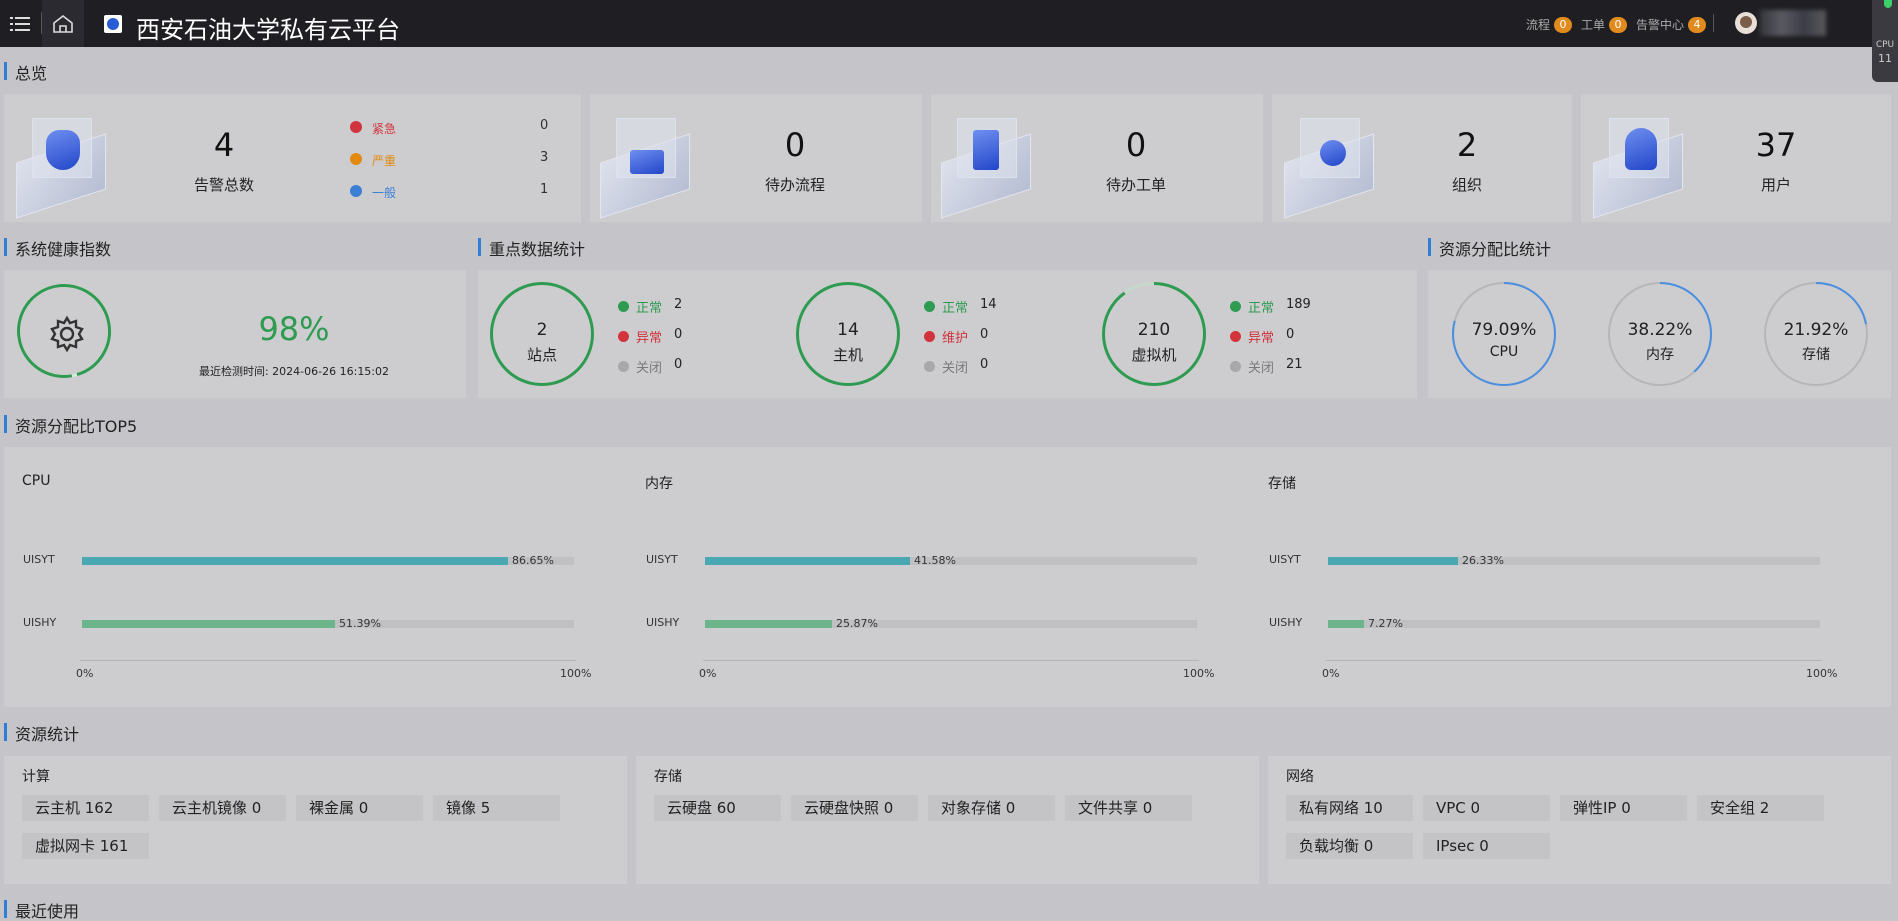  I want to click on key-stat-ring-group: 14 主机, so click(848, 334).